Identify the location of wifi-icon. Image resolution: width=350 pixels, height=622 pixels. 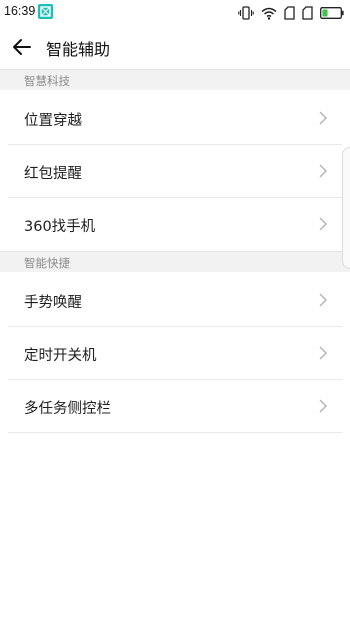
(269, 13).